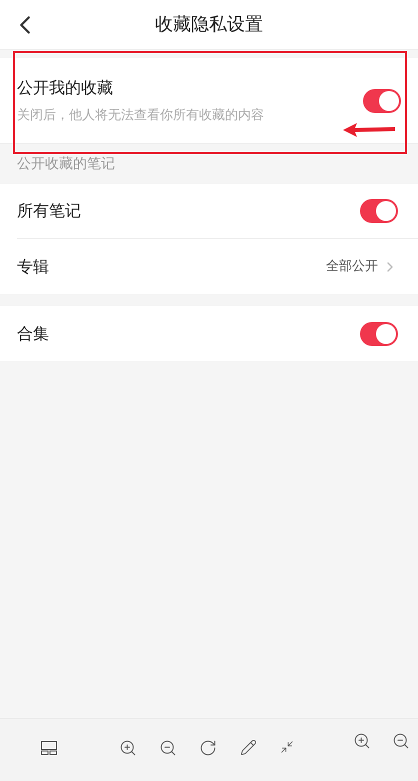  Describe the element at coordinates (66, 164) in the screenshot. I see `section-label: 公开收藏的笔记` at that location.